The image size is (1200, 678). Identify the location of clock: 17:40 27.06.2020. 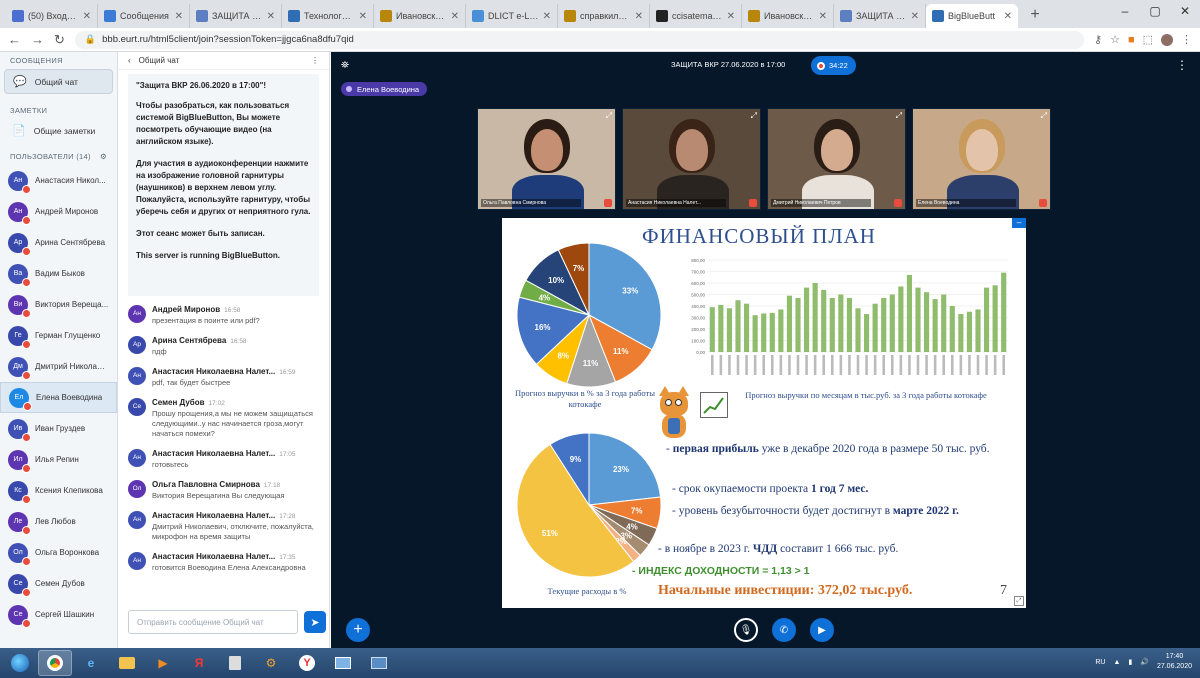
(1174, 662).